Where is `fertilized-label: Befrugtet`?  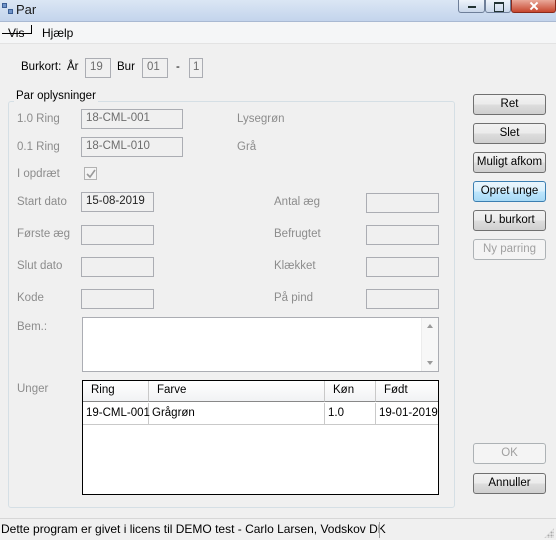
fertilized-label: Befrugtet is located at coordinates (297, 234).